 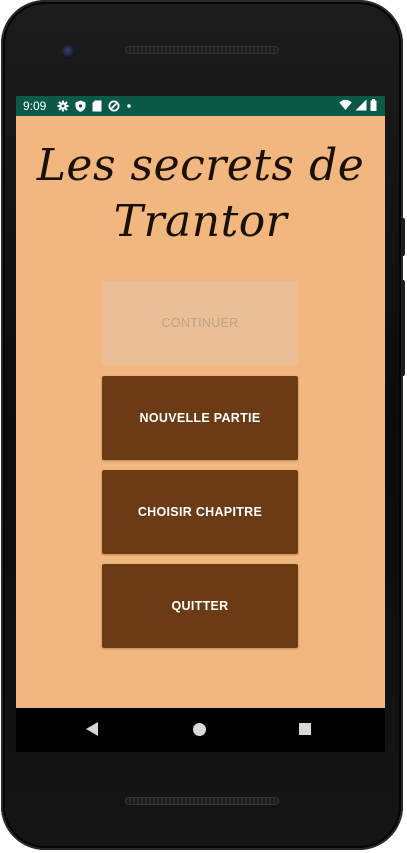 What do you see at coordinates (361, 105) in the screenshot?
I see `signal-icon` at bounding box center [361, 105].